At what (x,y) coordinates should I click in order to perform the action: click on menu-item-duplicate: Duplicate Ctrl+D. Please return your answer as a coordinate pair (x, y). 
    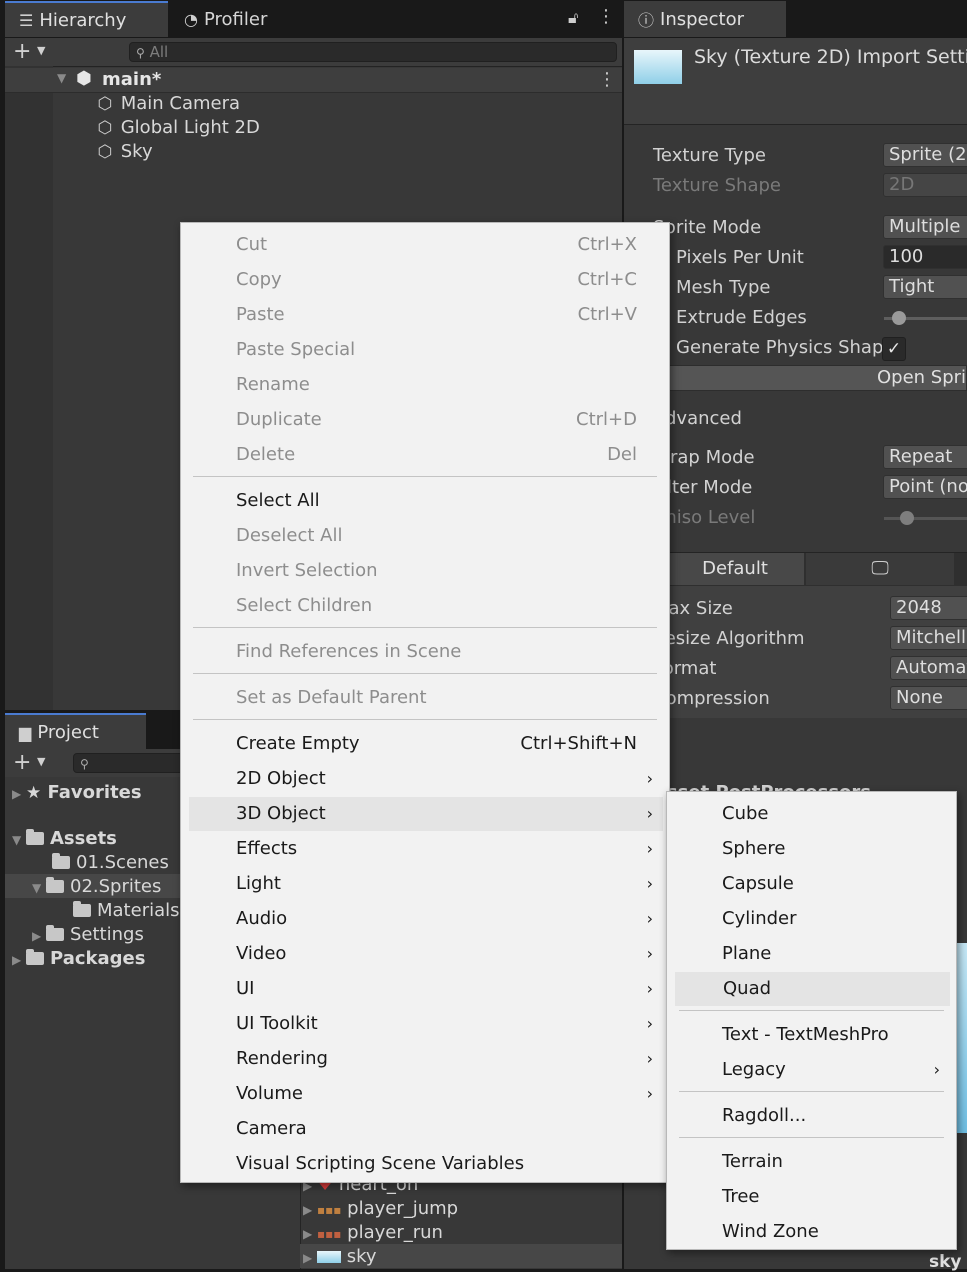
    Looking at the image, I should click on (425, 420).